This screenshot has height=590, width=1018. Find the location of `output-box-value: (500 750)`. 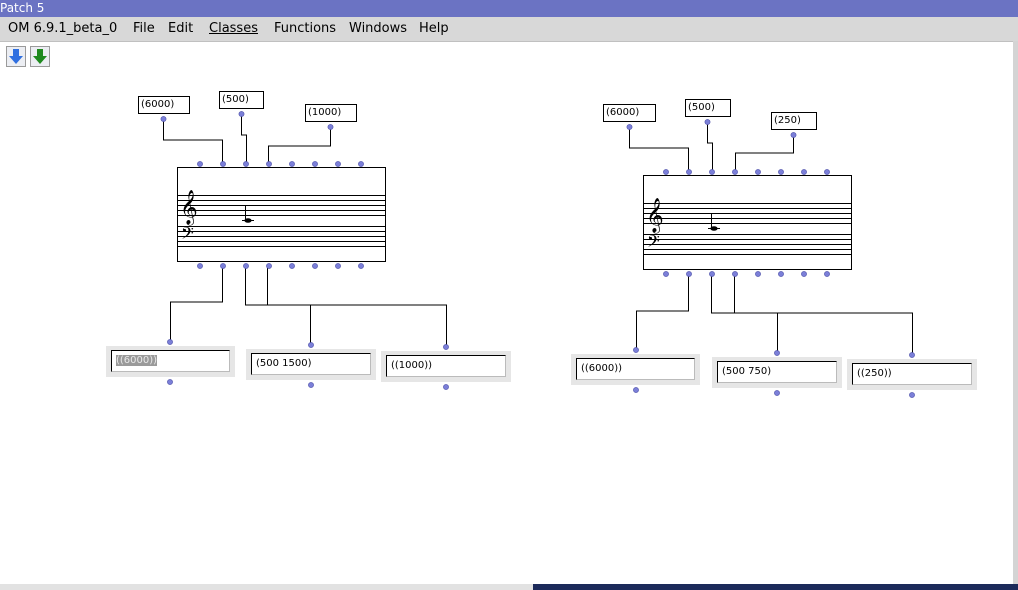

output-box-value: (500 750) is located at coordinates (777, 372).